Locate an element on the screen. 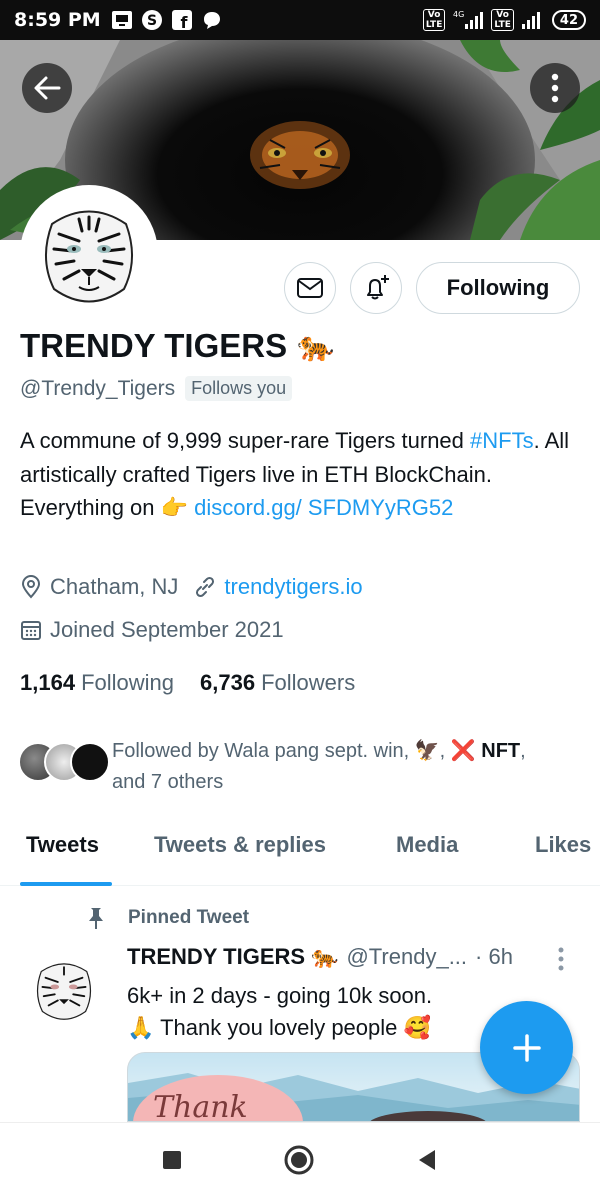  joined-row: Joined September 2021 is located at coordinates (152, 630).